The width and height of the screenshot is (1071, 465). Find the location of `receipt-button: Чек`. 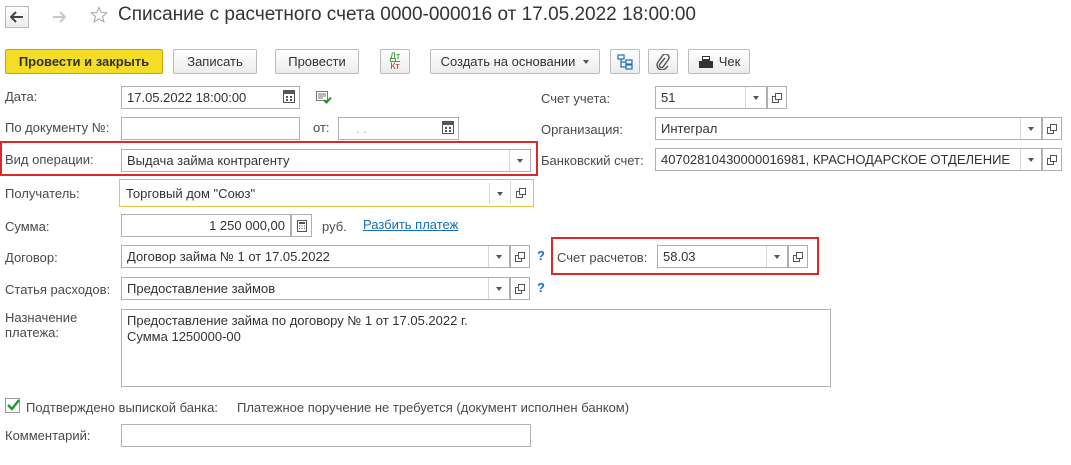

receipt-button: Чек is located at coordinates (719, 61).